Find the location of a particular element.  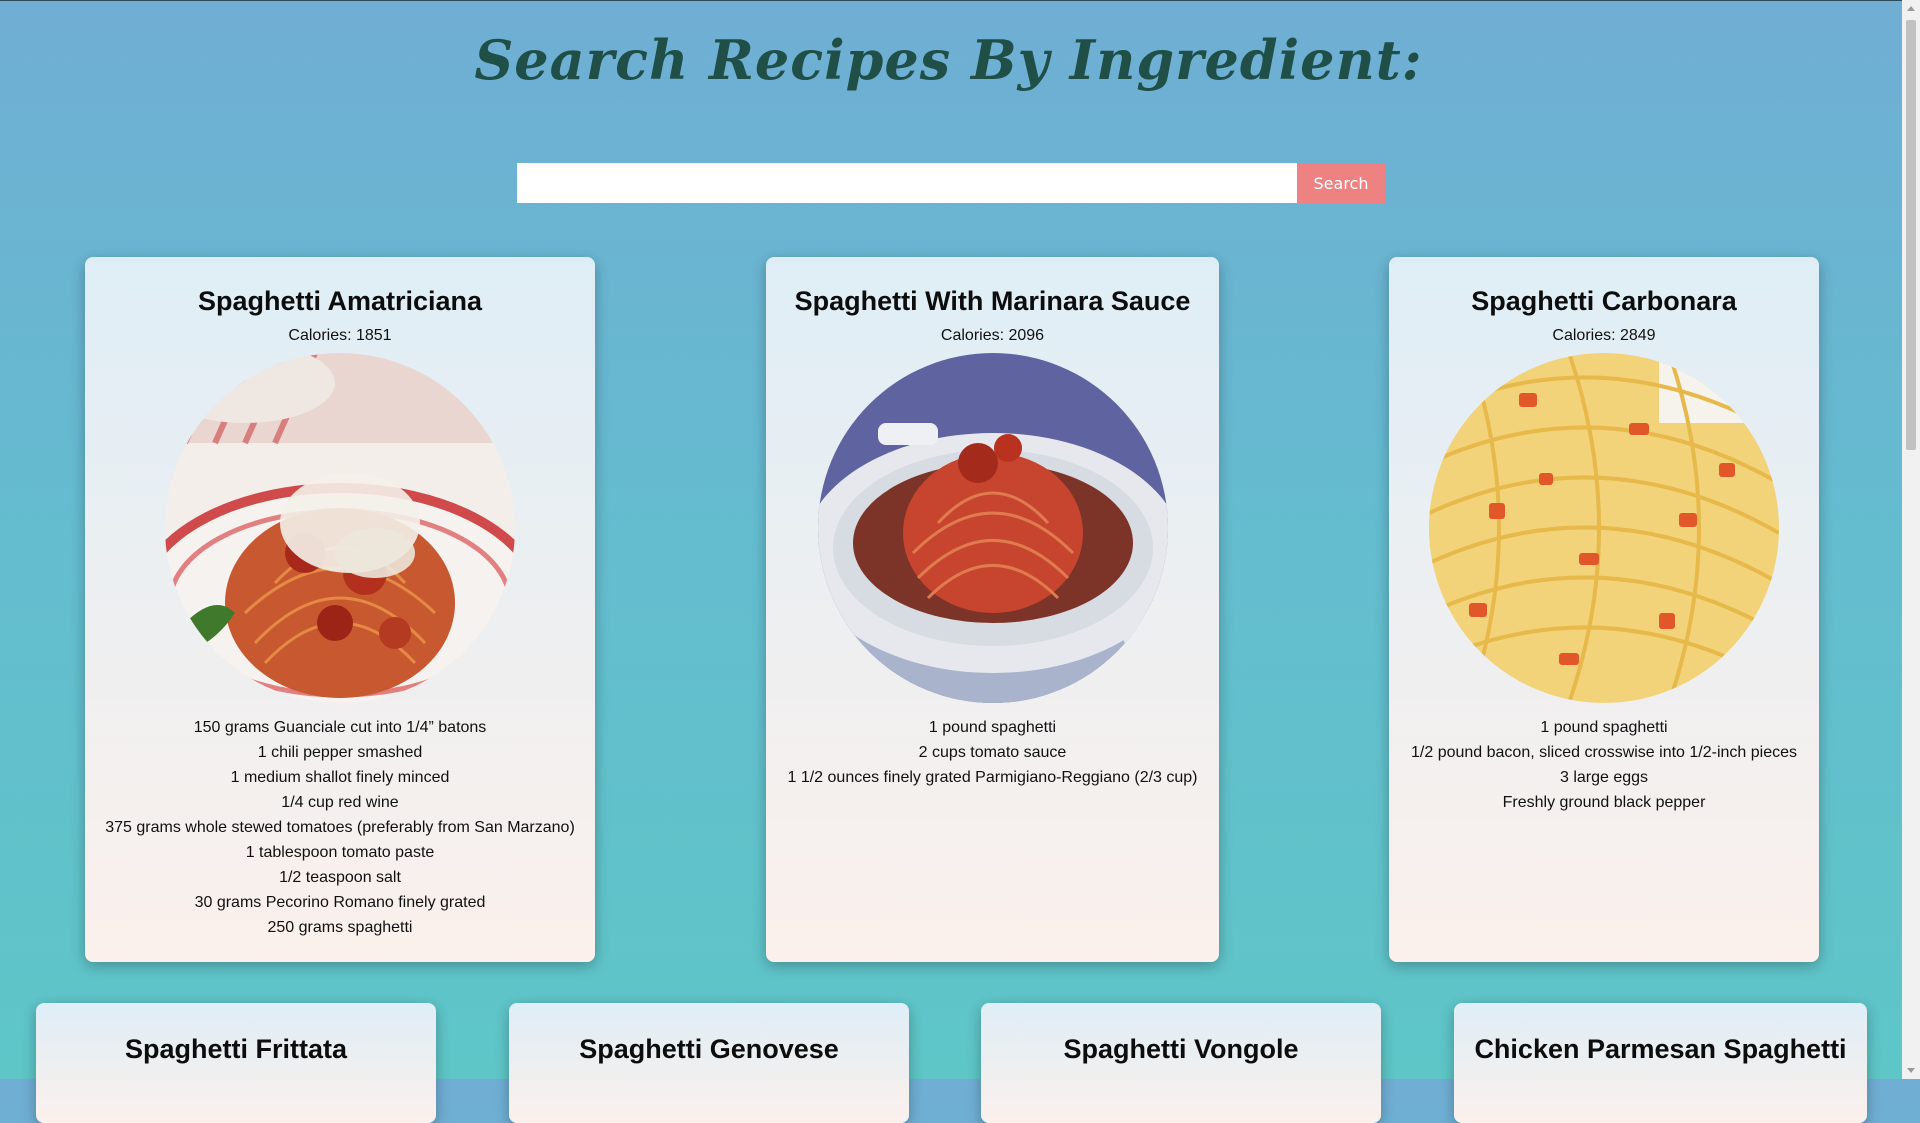

recipe-card: Spaghetti Frittata is located at coordinates (236, 1063).